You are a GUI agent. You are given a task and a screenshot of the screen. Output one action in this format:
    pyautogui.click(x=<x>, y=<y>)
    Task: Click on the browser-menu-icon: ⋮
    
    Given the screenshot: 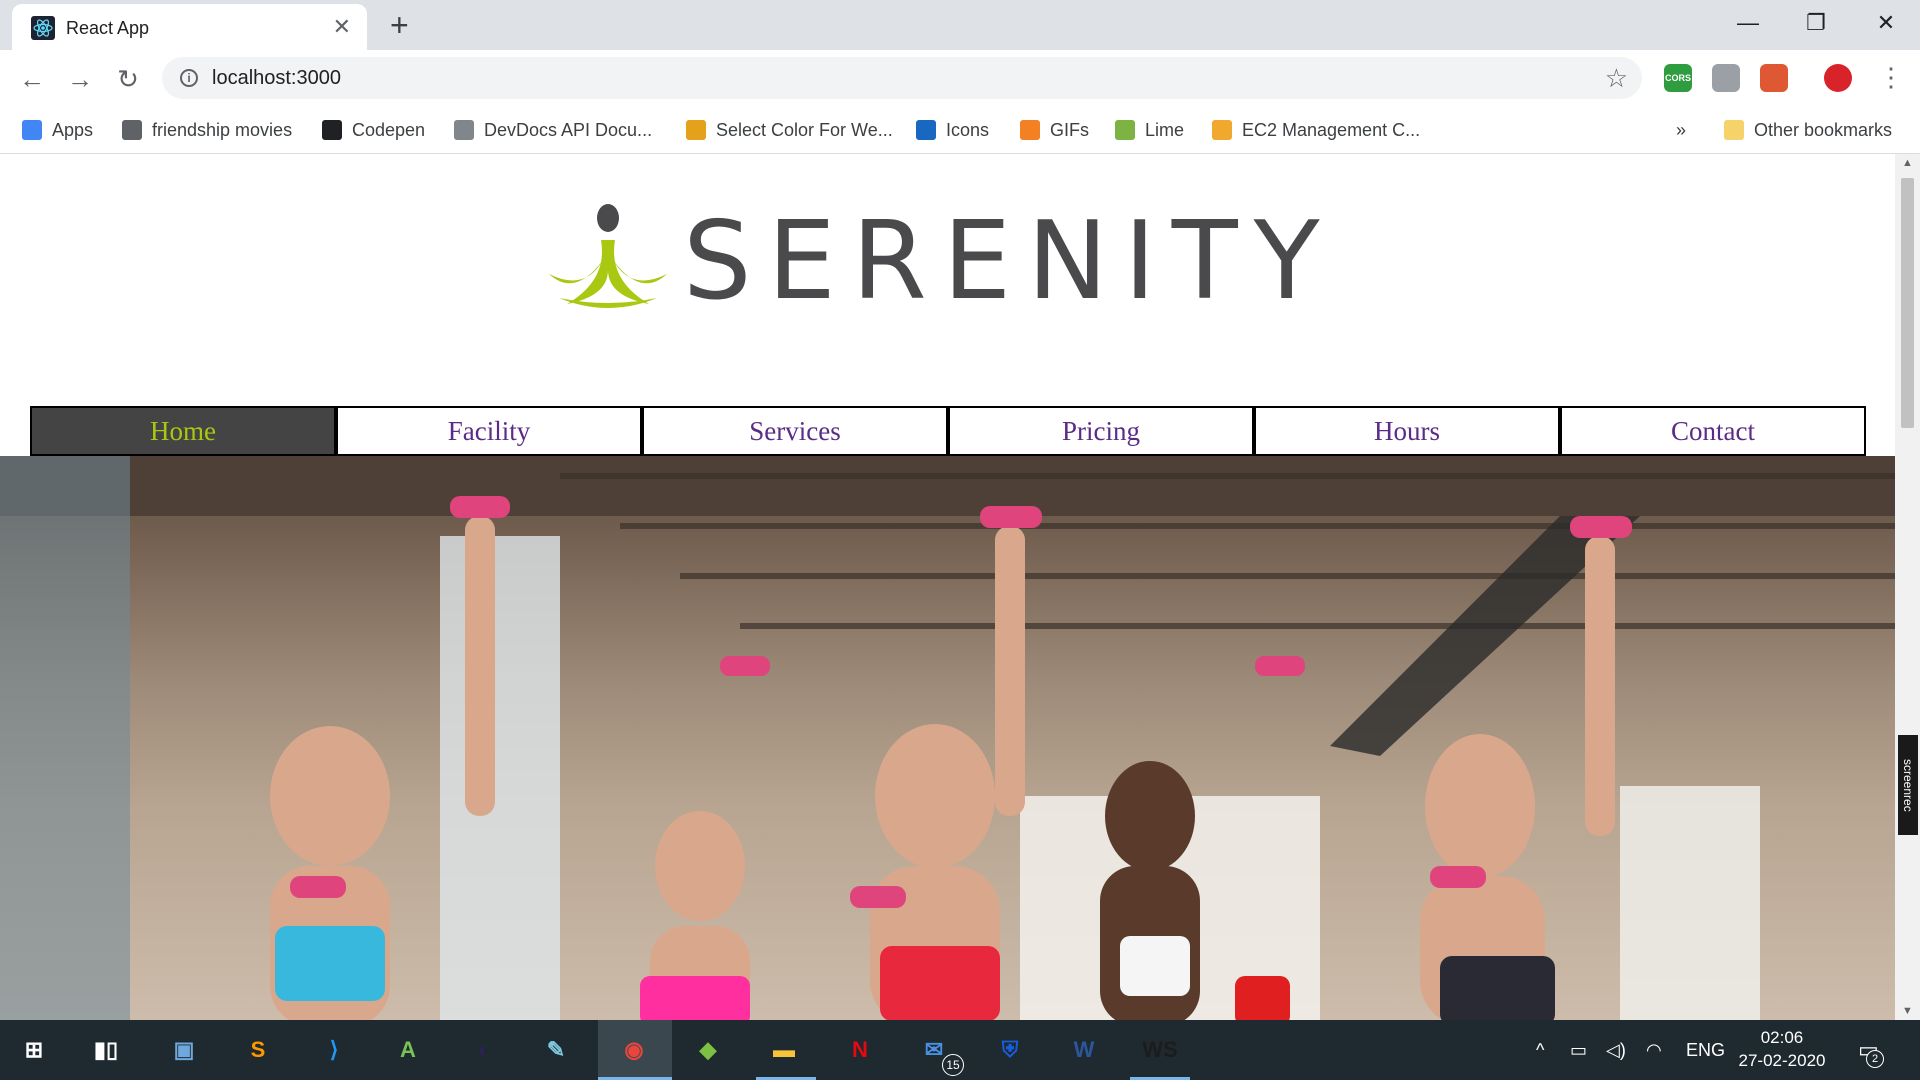 What is the action you would take?
    pyautogui.click(x=1891, y=77)
    